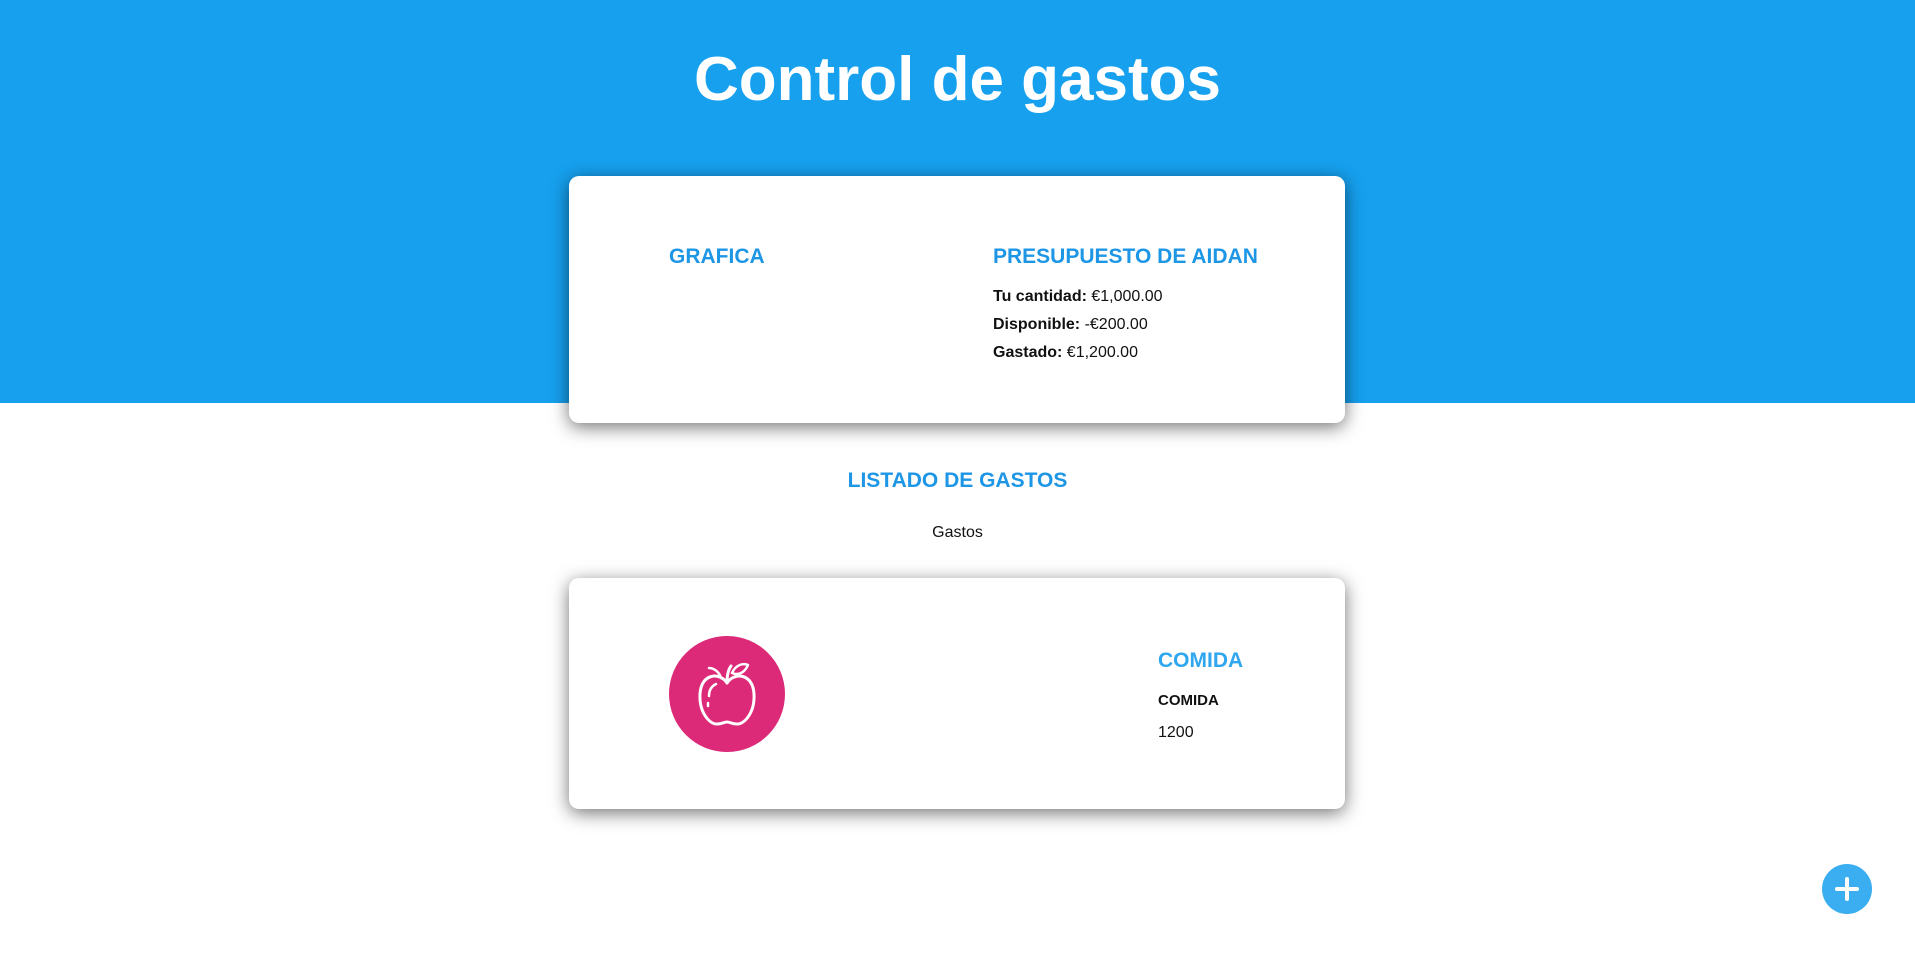 The image size is (1915, 960). I want to click on expense-name: COMIDA, so click(1188, 700).